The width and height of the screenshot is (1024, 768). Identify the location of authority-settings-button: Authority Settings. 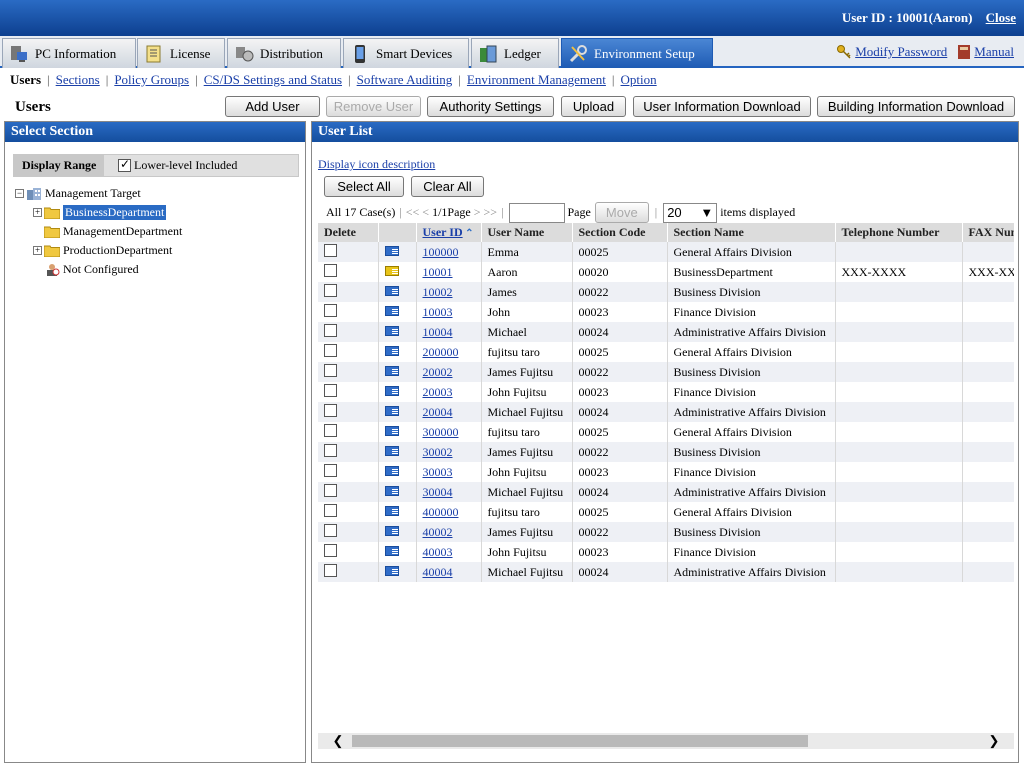
(490, 106).